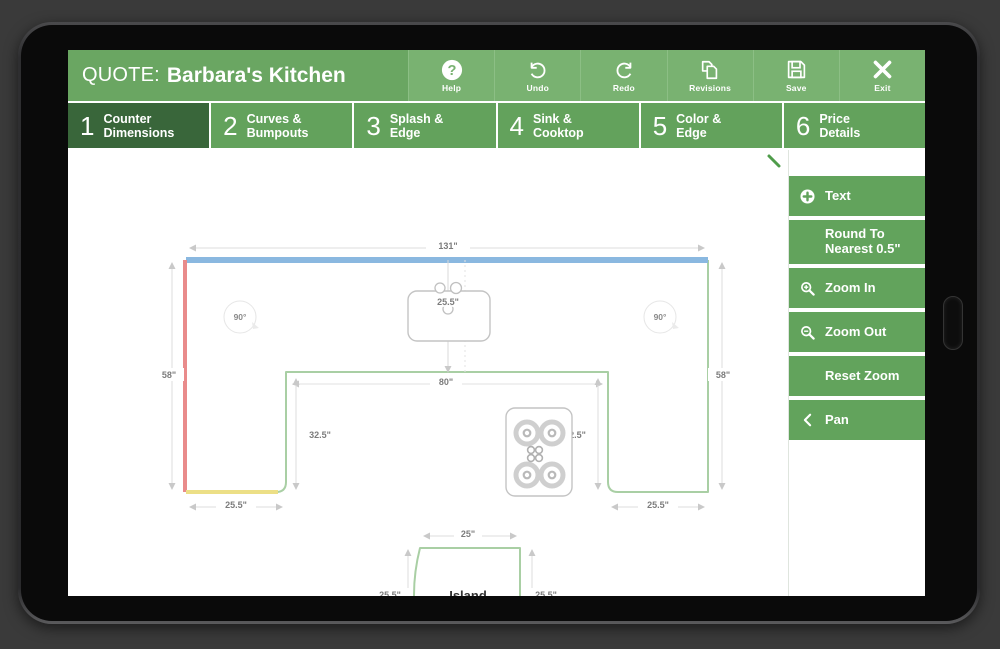 Image resolution: width=1000 pixels, height=649 pixels. What do you see at coordinates (850, 287) in the screenshot?
I see `zoom-in-label: Zoom In` at bounding box center [850, 287].